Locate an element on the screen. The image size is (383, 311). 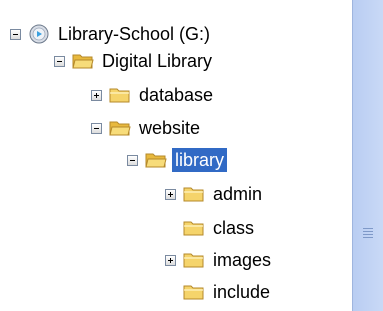
tree-item-admin: admin is located at coordinates (215, 194).